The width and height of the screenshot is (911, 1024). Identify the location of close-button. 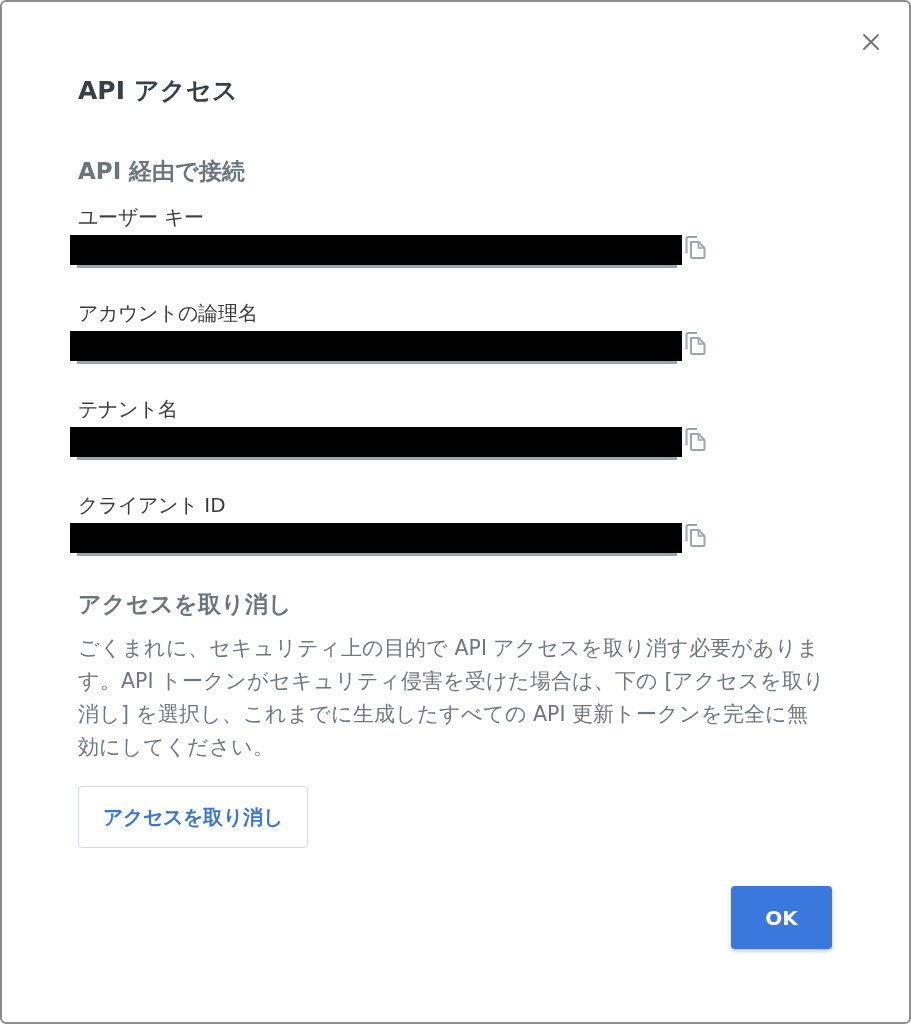
(871, 42).